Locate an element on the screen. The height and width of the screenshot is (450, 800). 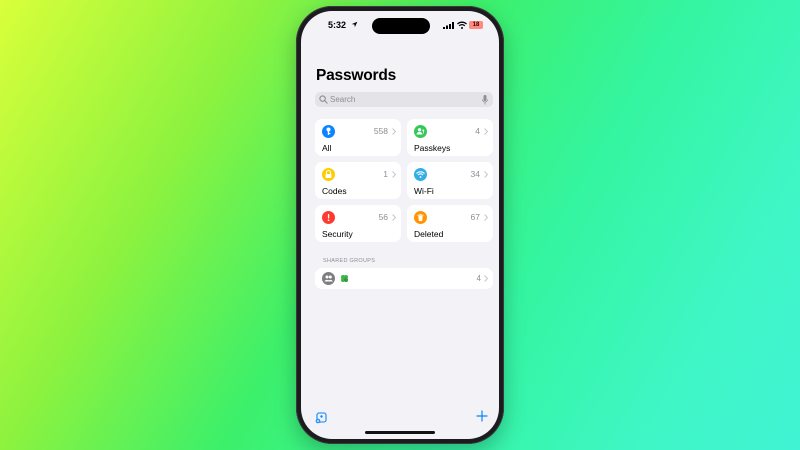
status-time: 5:32 is located at coordinates (337, 25).